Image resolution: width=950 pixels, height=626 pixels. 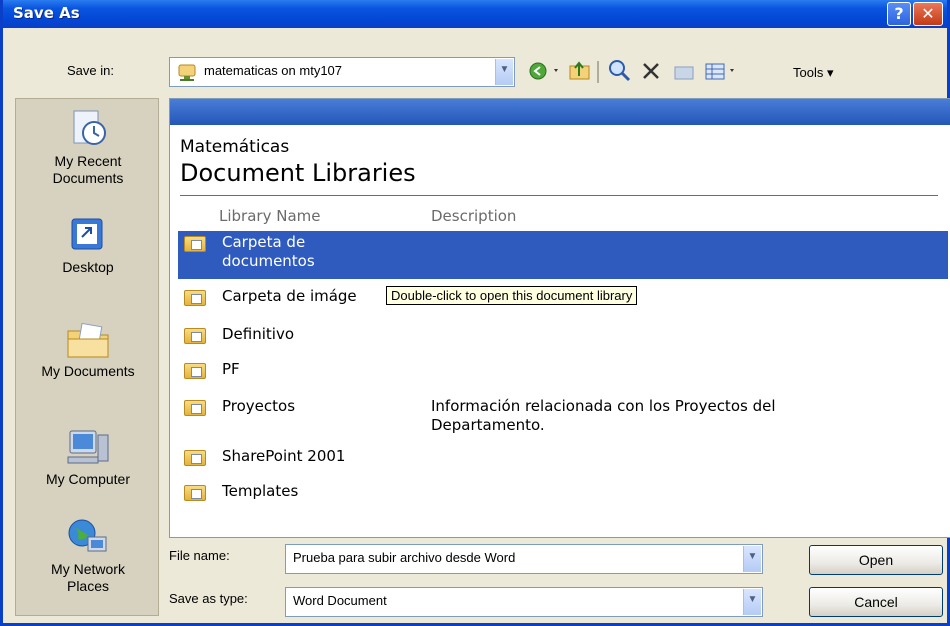 What do you see at coordinates (89, 127) in the screenshot?
I see `recent-documents-icon` at bounding box center [89, 127].